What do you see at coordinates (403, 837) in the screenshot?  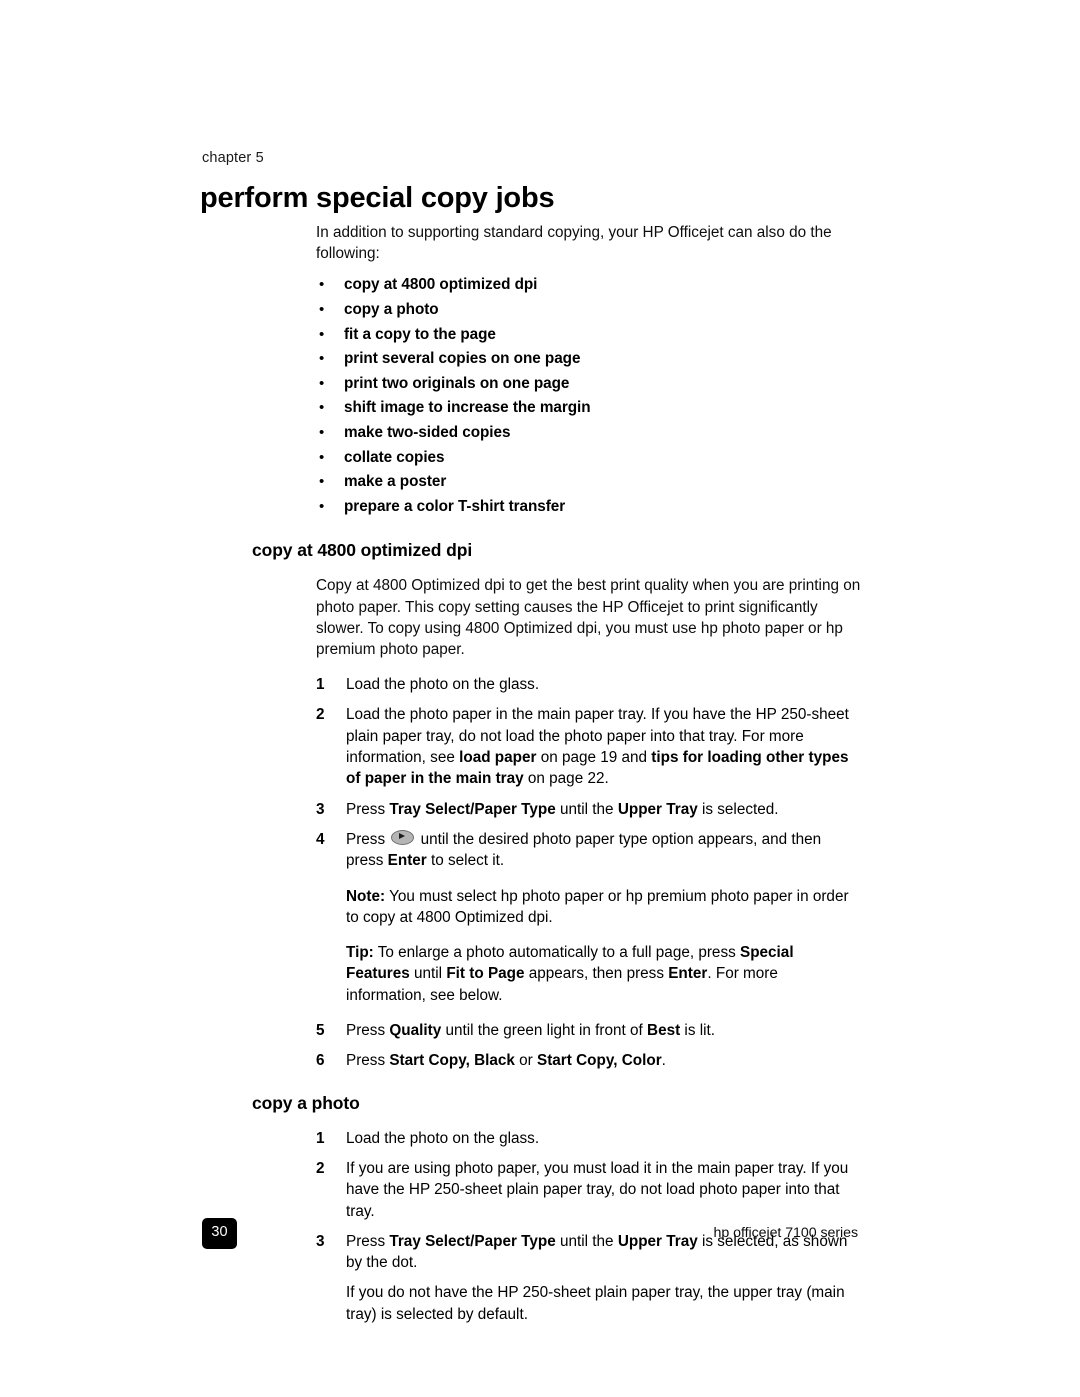 I see `right-arrow-button-icon` at bounding box center [403, 837].